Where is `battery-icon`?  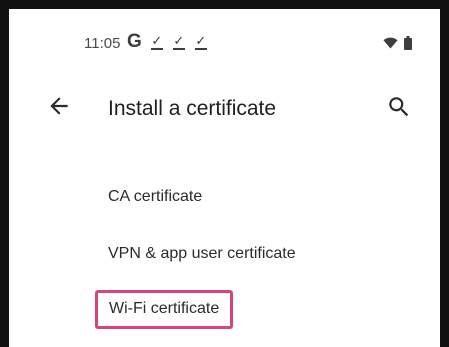 battery-icon is located at coordinates (408, 43).